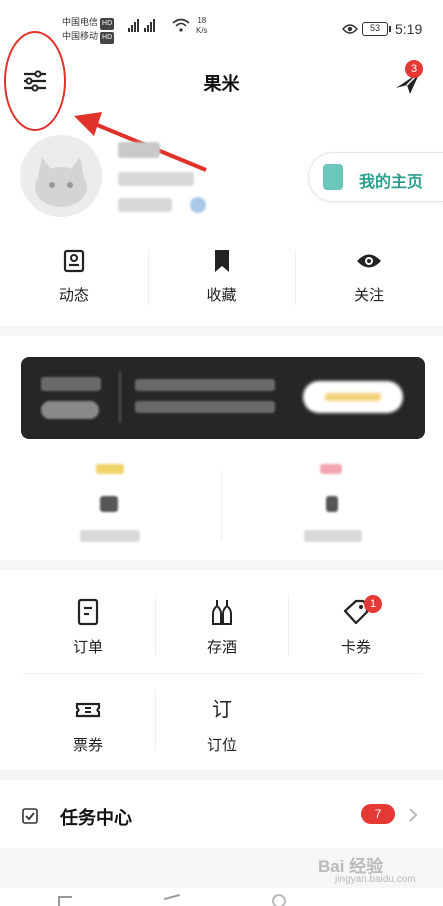  Describe the element at coordinates (353, 397) in the screenshot. I see `card-action-button` at that location.